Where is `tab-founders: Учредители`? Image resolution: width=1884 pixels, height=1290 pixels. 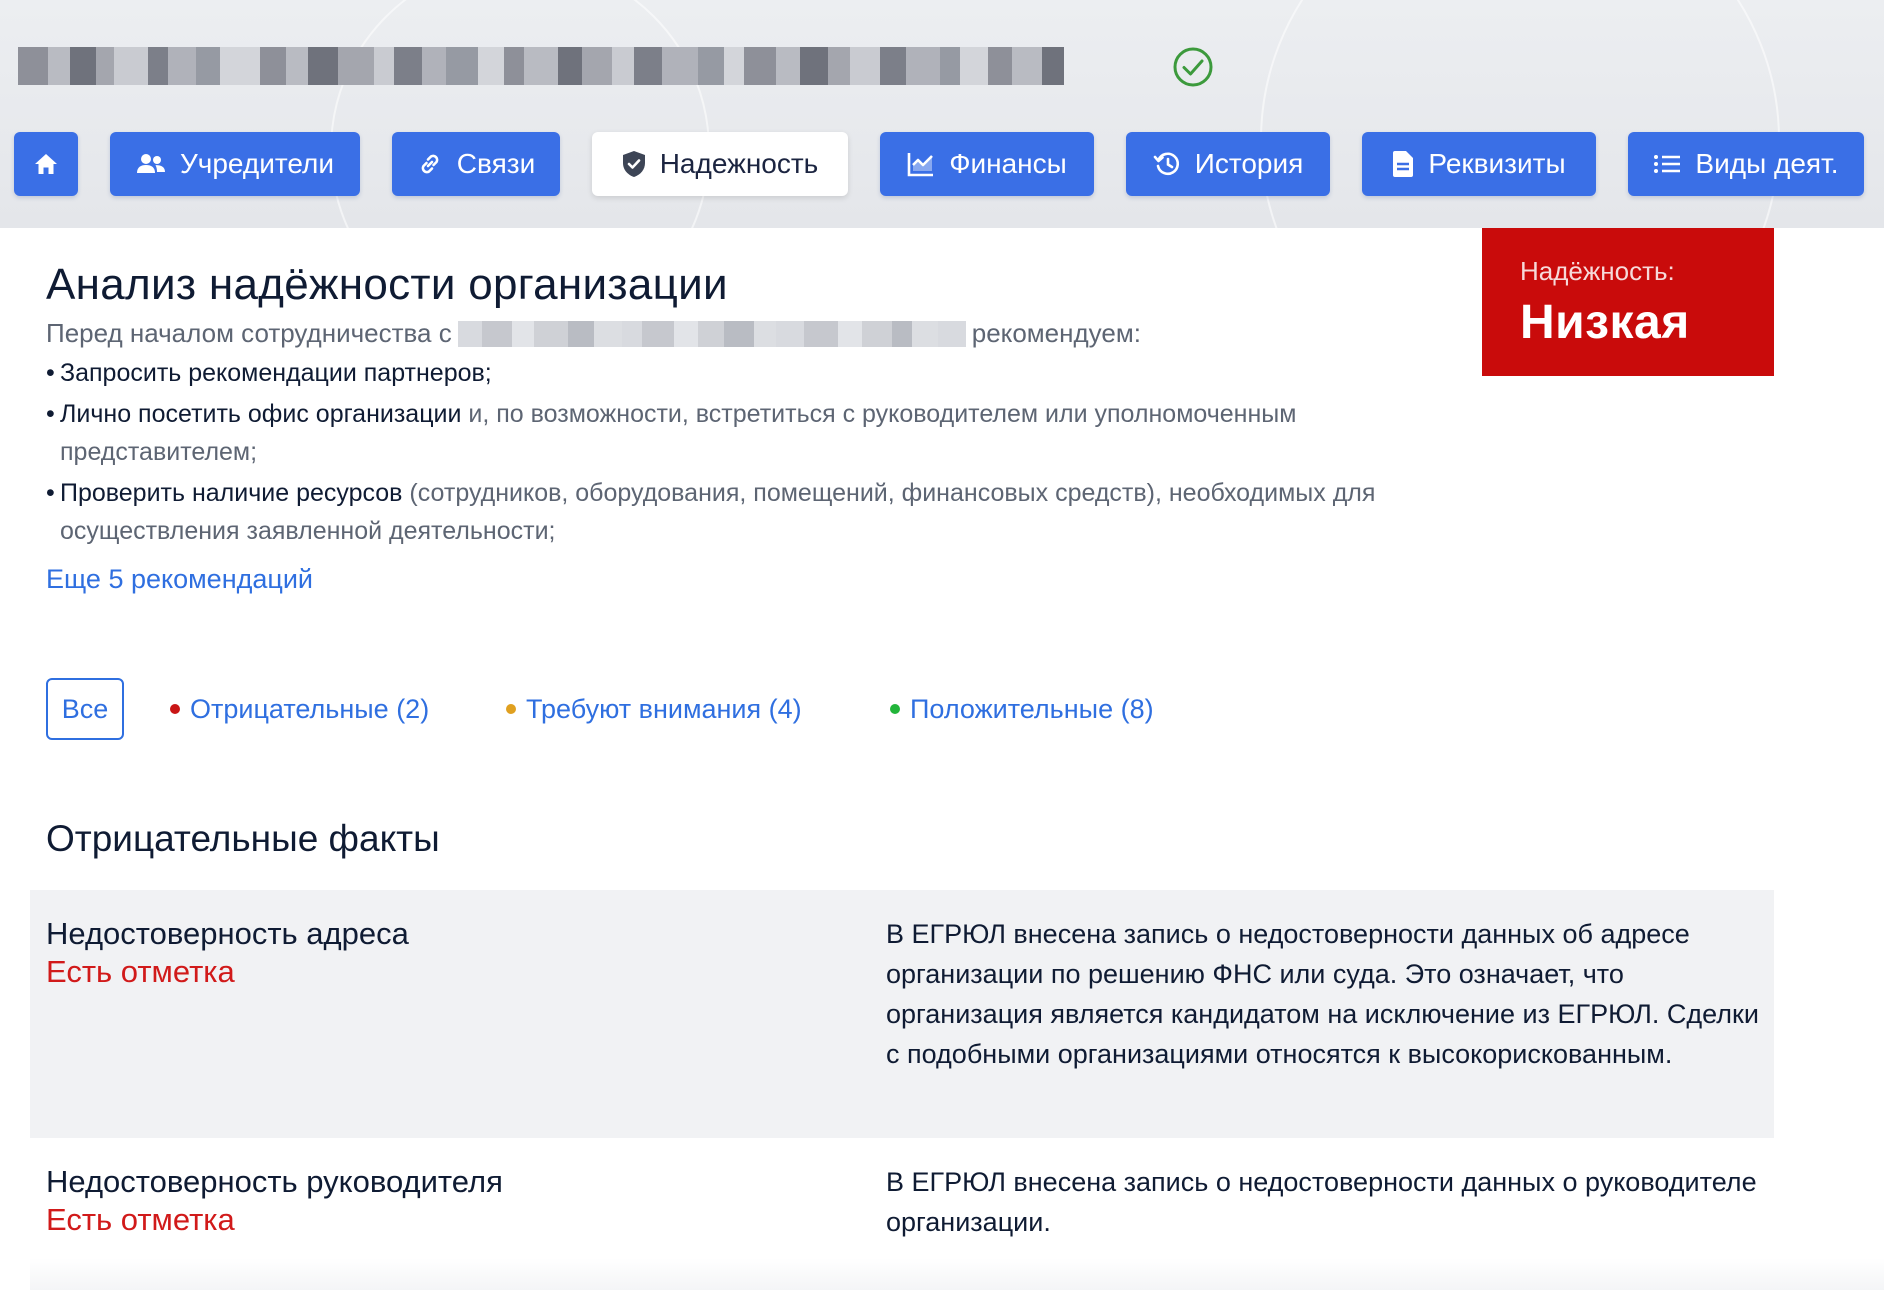 tab-founders: Учредители is located at coordinates (235, 164).